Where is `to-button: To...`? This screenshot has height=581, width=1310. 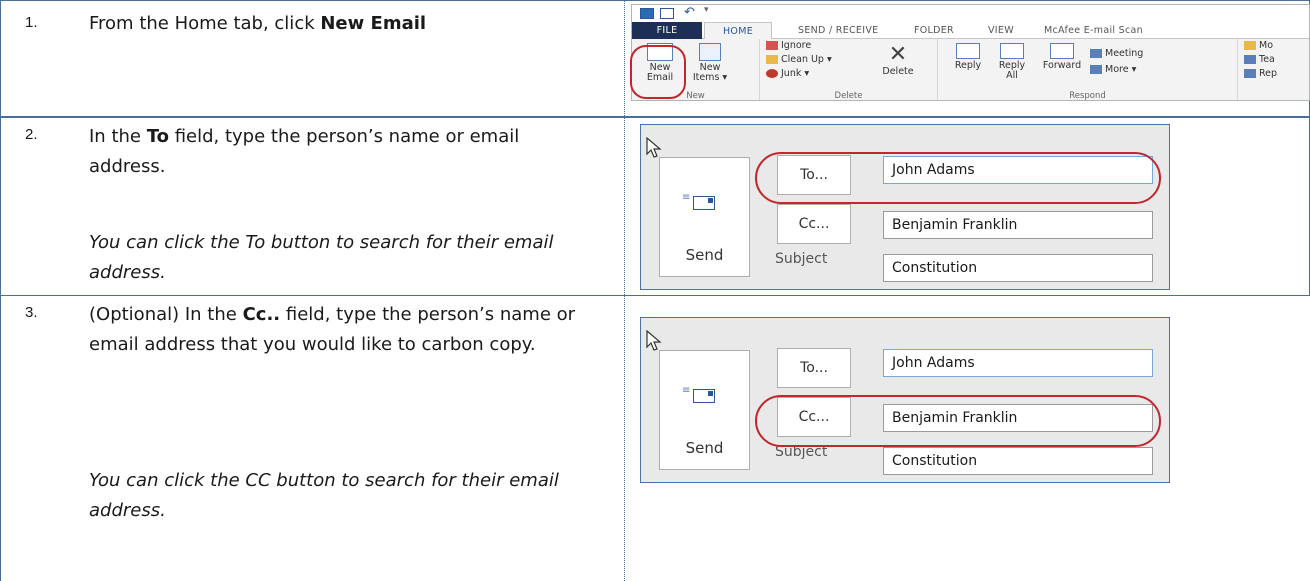 to-button: To... is located at coordinates (814, 368).